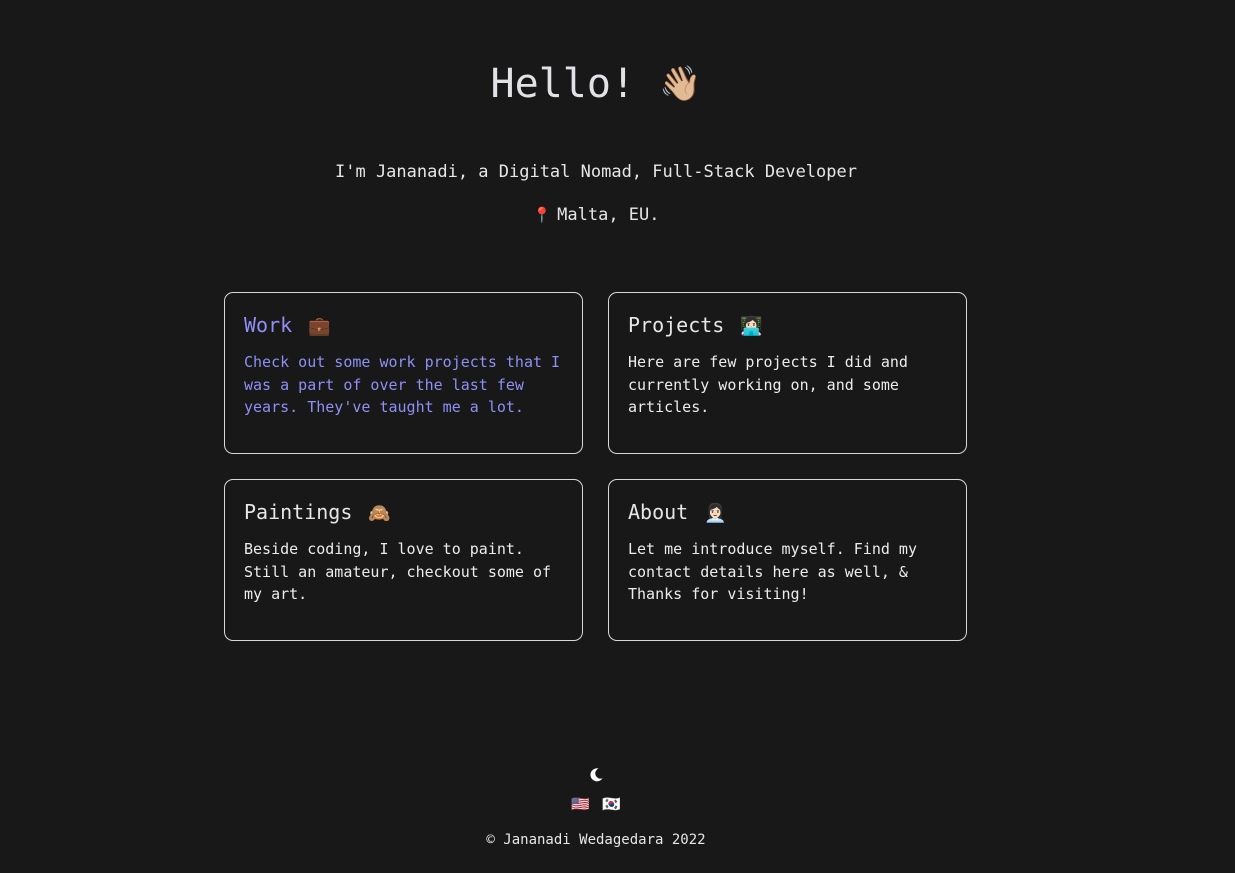  Describe the element at coordinates (787, 326) in the screenshot. I see `projects-card-title: Projects 👩🏻‍💻` at that location.